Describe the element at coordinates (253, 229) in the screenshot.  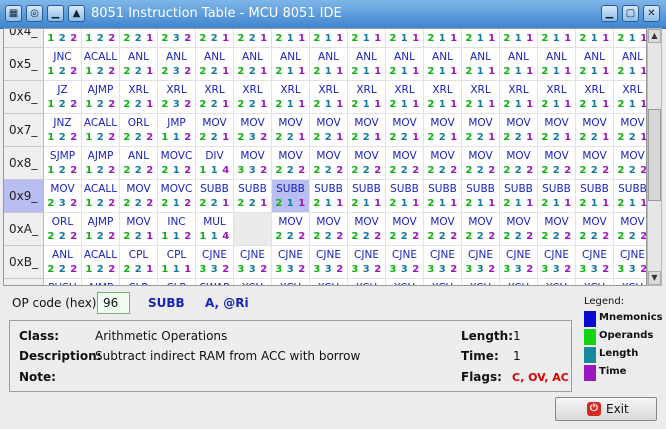
I see `instruction-cell` at that location.